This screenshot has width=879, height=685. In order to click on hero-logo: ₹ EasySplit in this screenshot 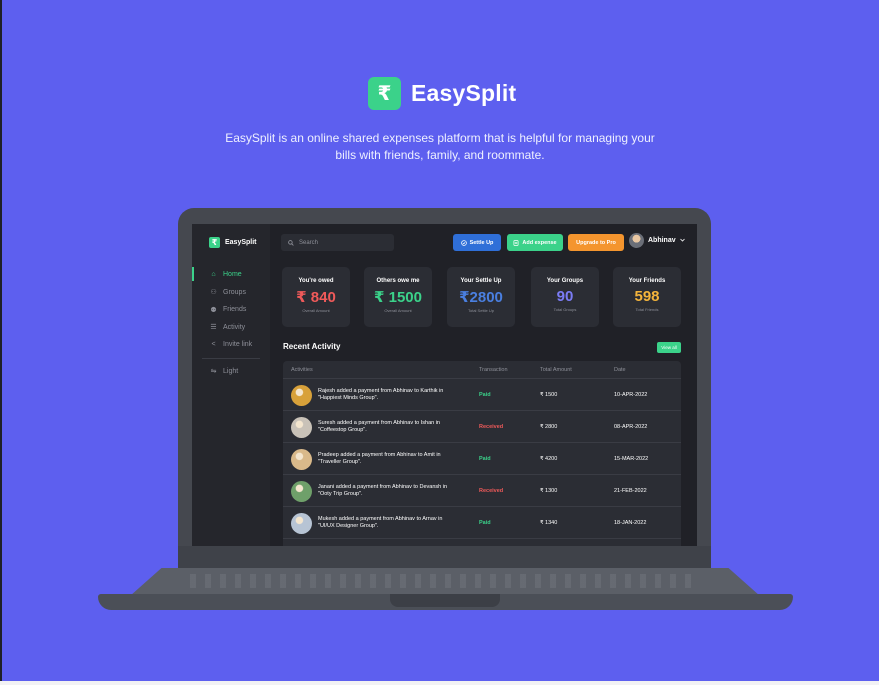, I will do `click(442, 93)`.